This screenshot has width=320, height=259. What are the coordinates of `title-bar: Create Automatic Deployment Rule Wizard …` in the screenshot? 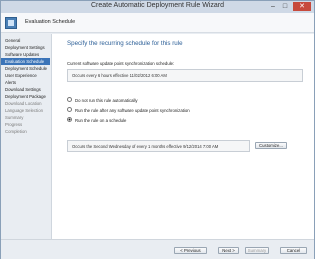 It's located at (157, 7).